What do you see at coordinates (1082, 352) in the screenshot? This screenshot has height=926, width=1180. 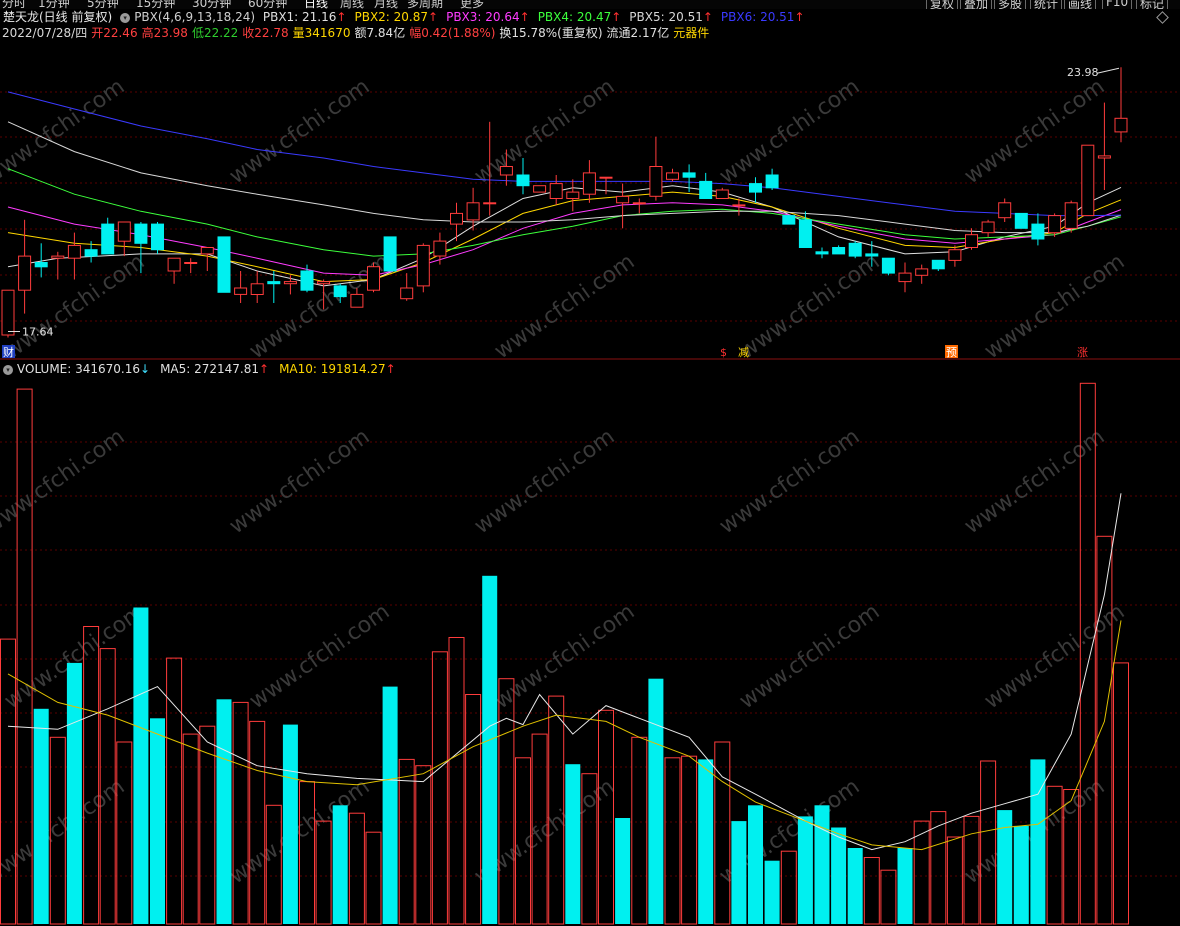 I see `limitup-marker: 涨` at bounding box center [1082, 352].